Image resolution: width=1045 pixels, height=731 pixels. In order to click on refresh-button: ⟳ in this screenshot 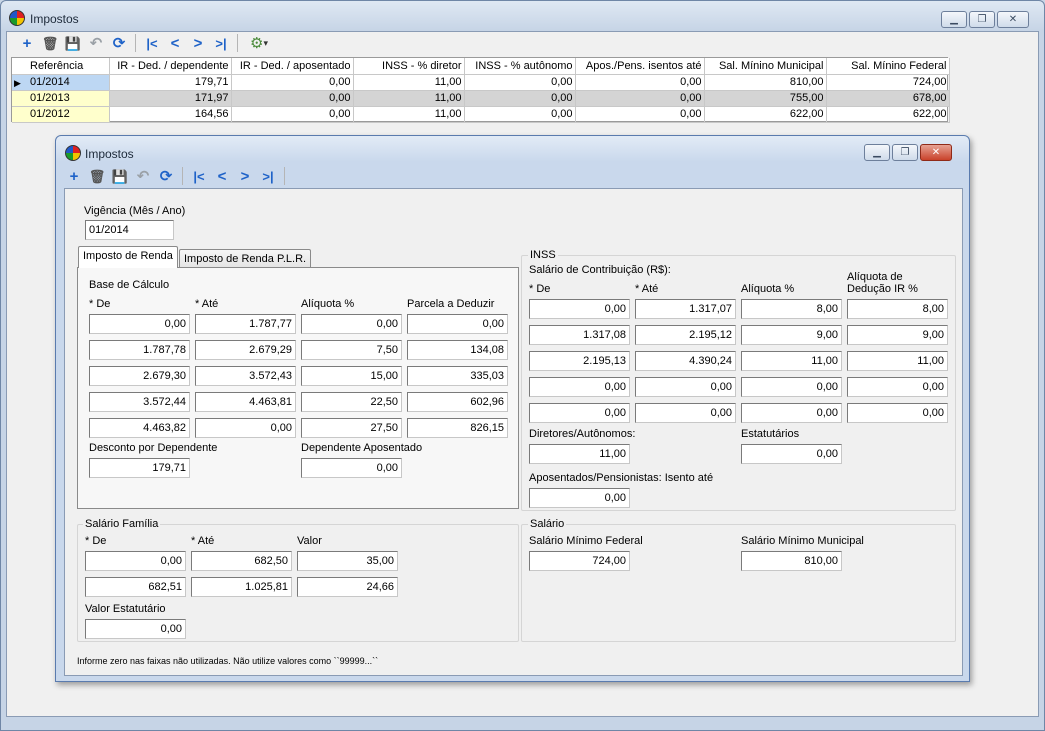, I will do `click(119, 43)`.